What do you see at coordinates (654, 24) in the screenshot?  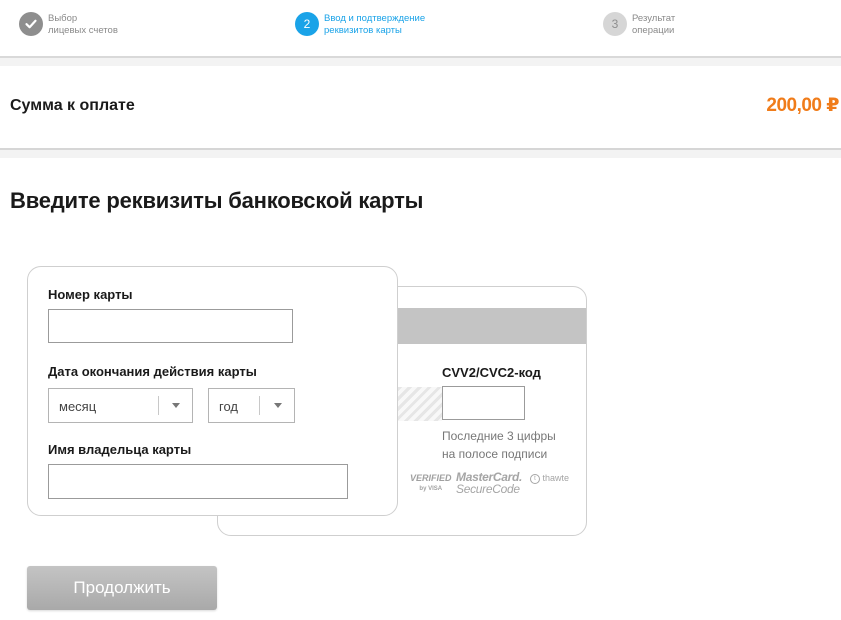 I see `step-label: Результат операции` at bounding box center [654, 24].